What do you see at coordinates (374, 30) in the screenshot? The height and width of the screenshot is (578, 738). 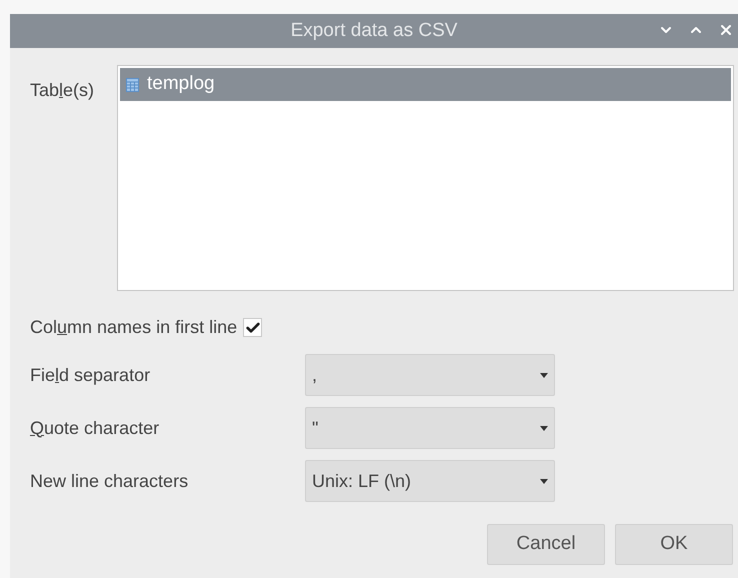 I see `window-title: Export data as CSV` at bounding box center [374, 30].